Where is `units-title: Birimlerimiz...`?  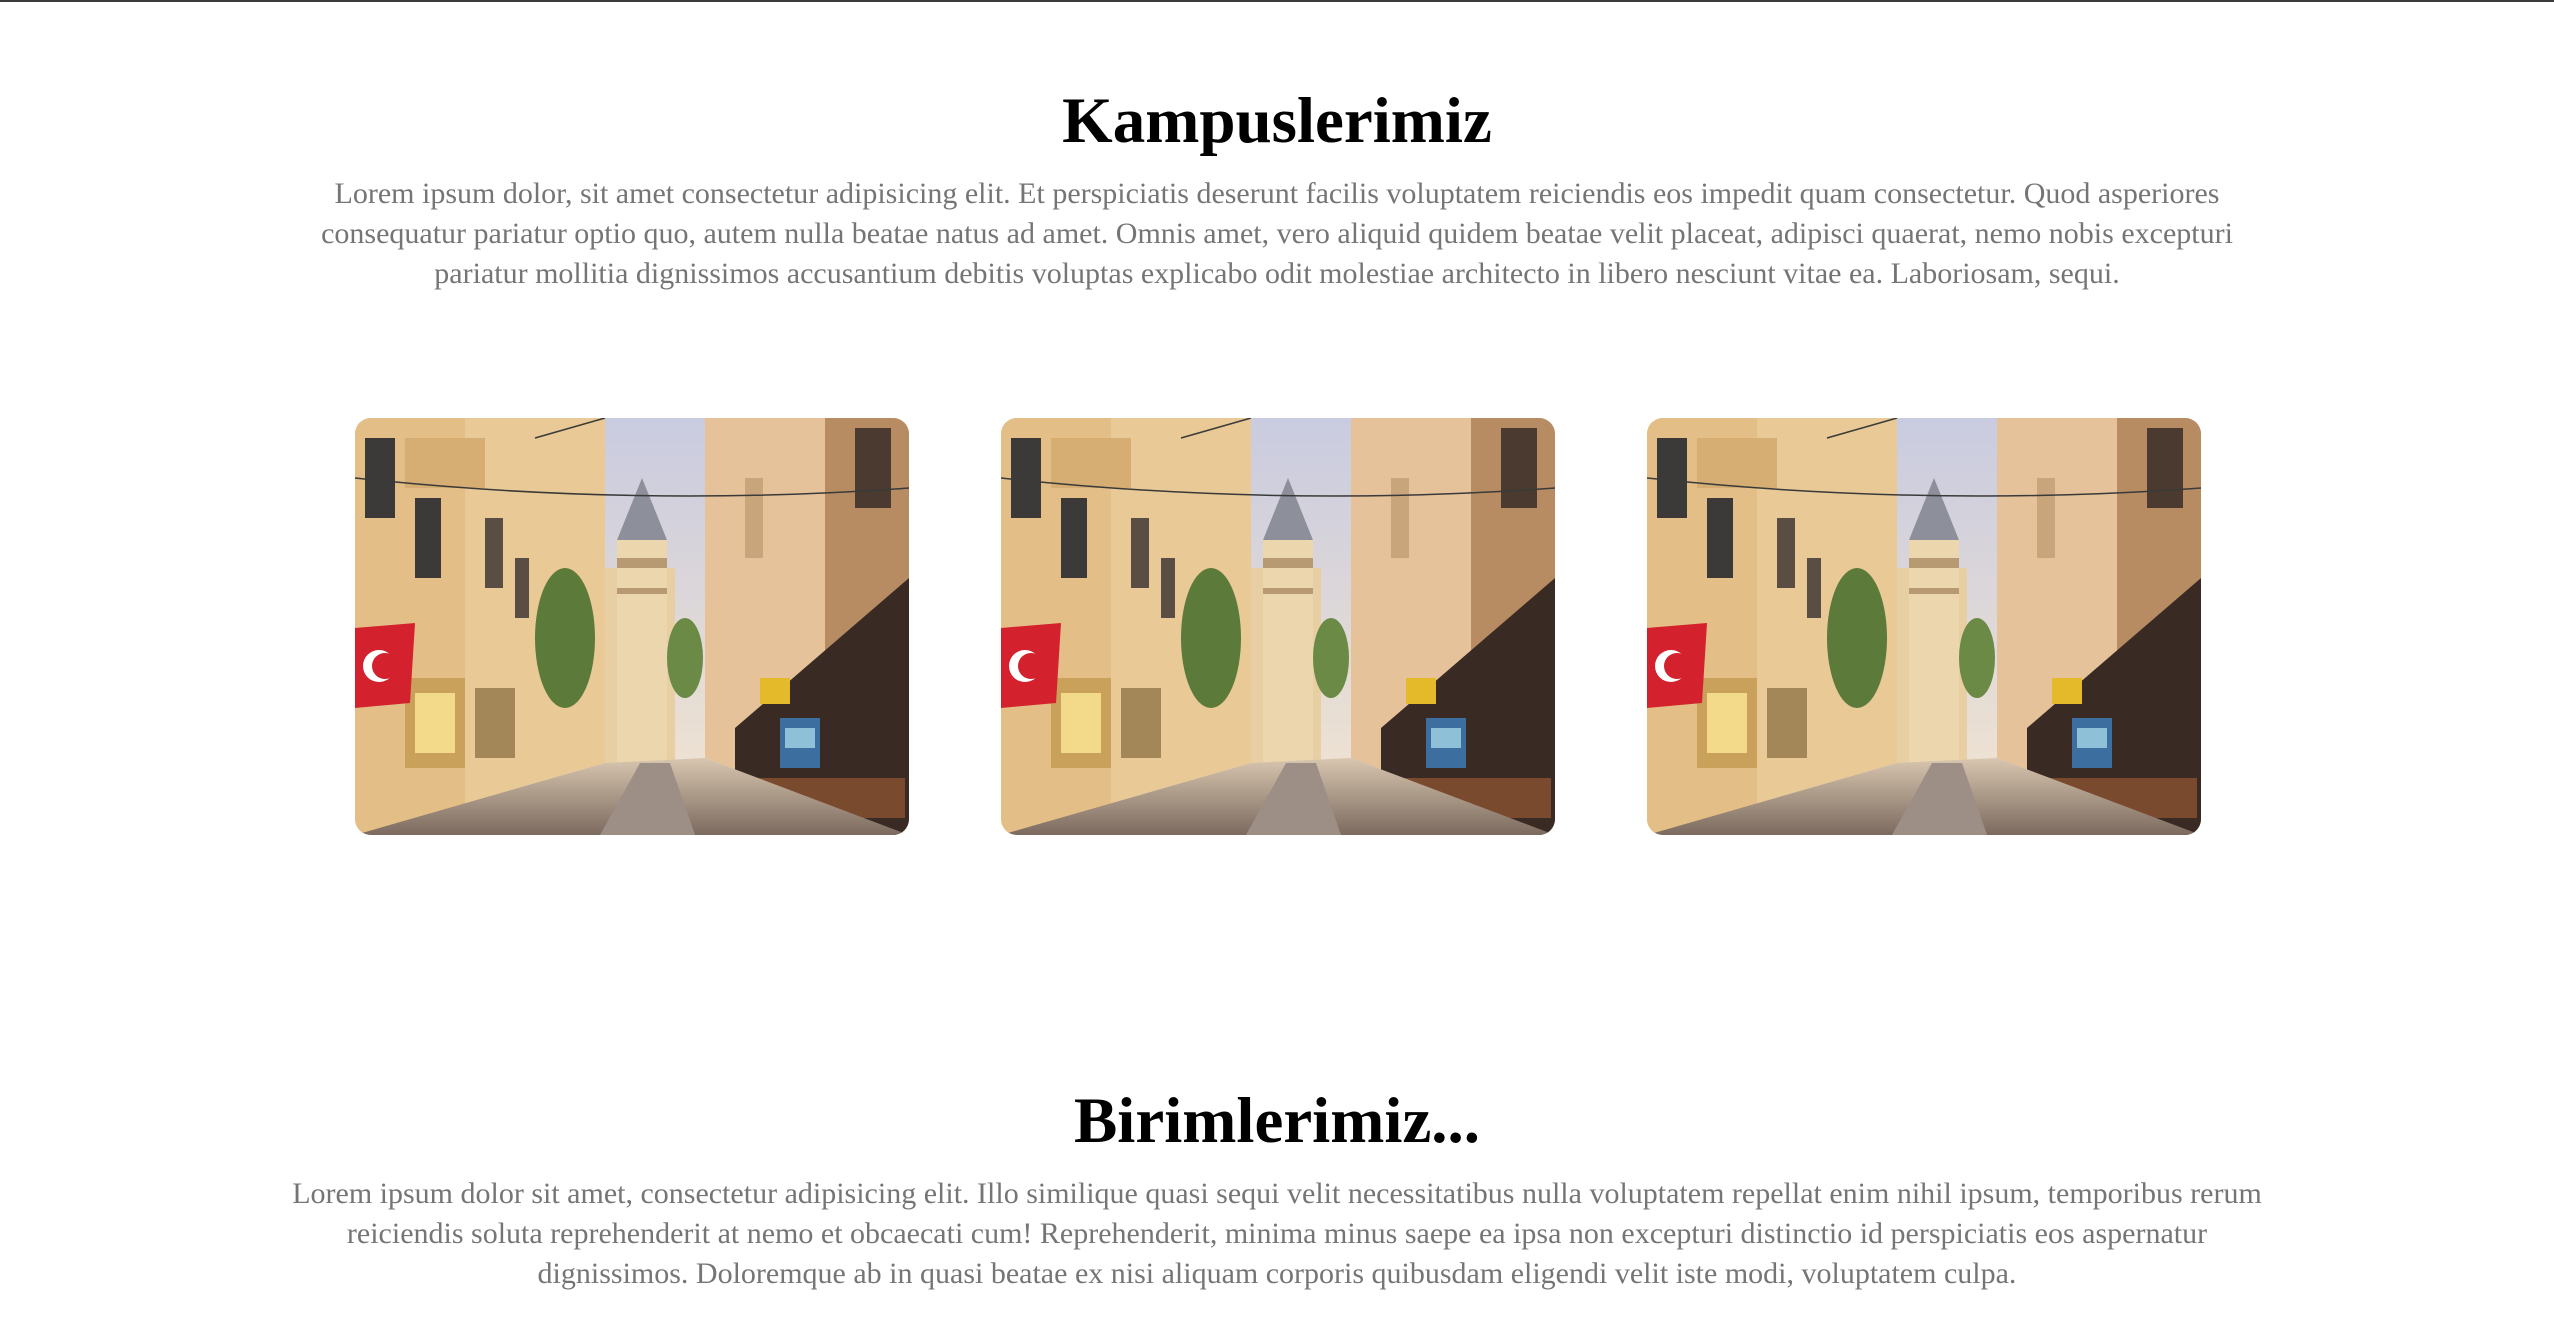 units-title: Birimlerimiz... is located at coordinates (1277, 1121).